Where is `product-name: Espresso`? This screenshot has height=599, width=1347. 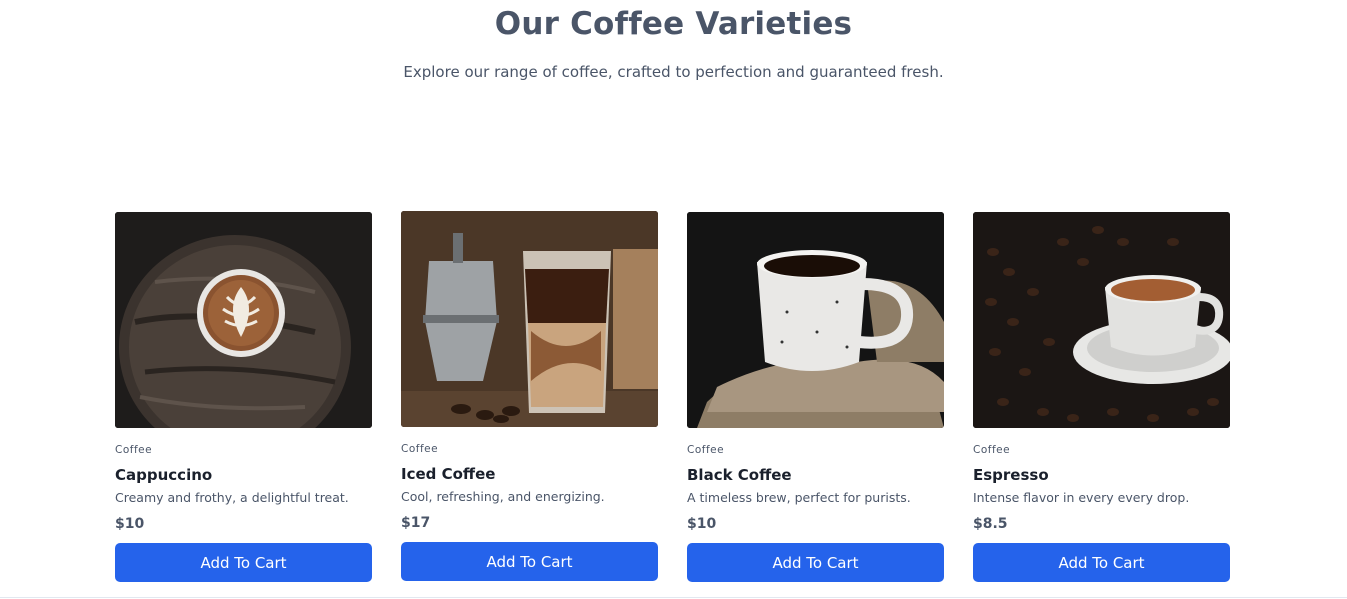 product-name: Espresso is located at coordinates (1011, 475).